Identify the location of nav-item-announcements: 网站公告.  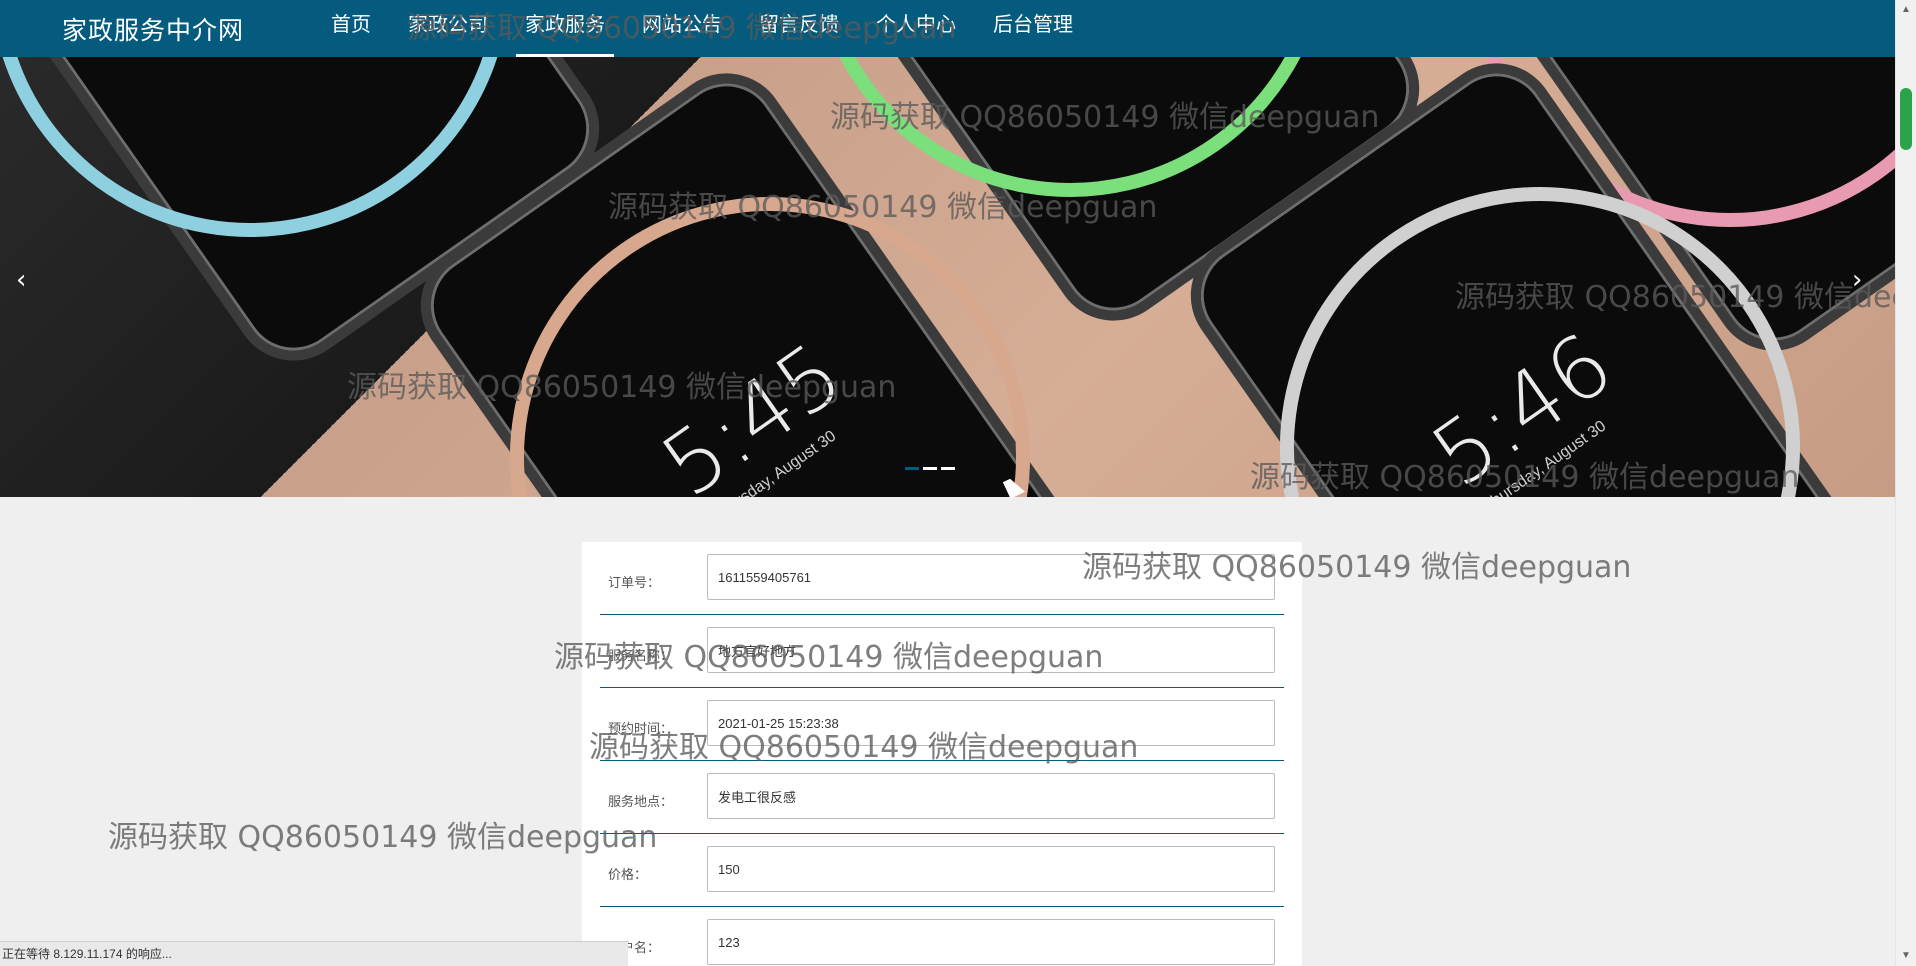
(682, 28).